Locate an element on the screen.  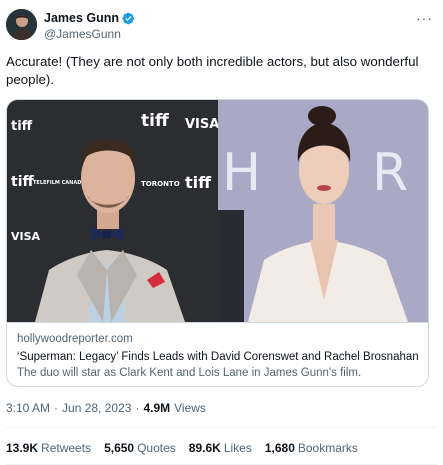
tweet-date: Jun 28, 2023 is located at coordinates (96, 408).